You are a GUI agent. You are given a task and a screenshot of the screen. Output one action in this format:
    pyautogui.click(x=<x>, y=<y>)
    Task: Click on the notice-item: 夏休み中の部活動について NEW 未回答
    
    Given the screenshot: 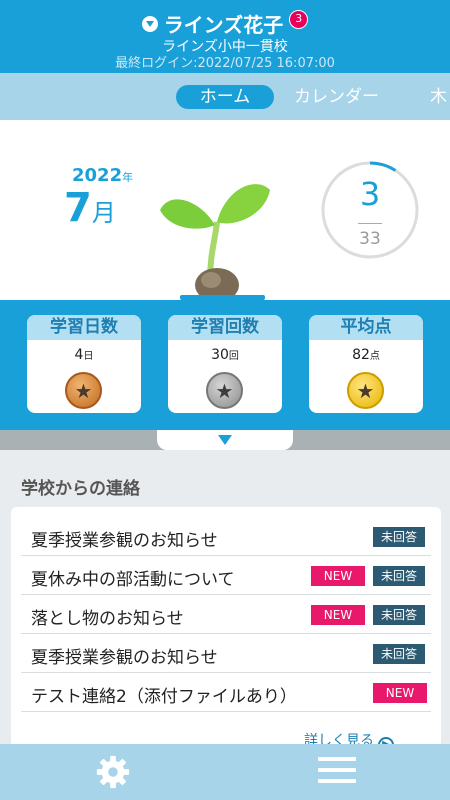 What is the action you would take?
    pyautogui.click(x=226, y=575)
    